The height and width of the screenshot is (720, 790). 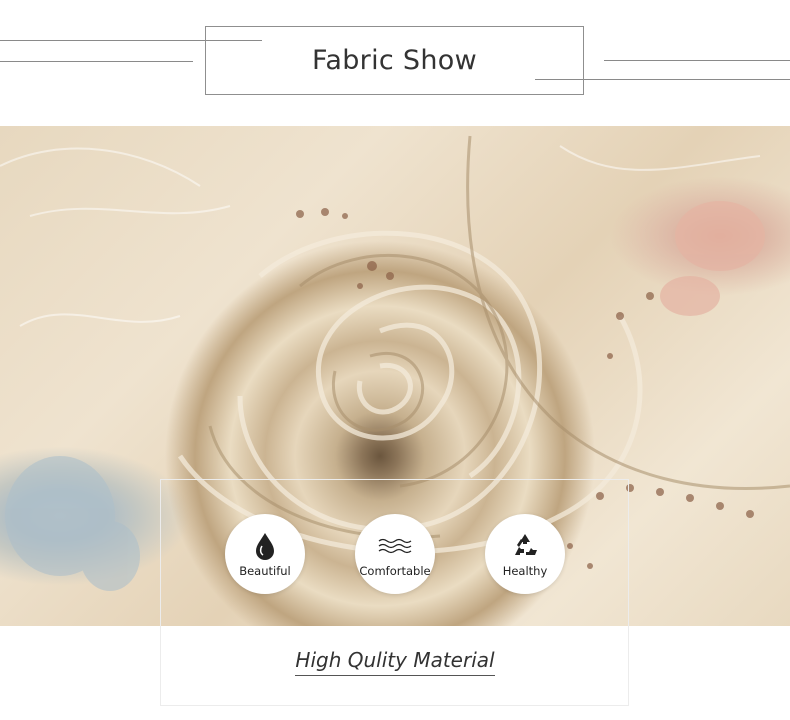 I want to click on recycle-icon, so click(x=525, y=546).